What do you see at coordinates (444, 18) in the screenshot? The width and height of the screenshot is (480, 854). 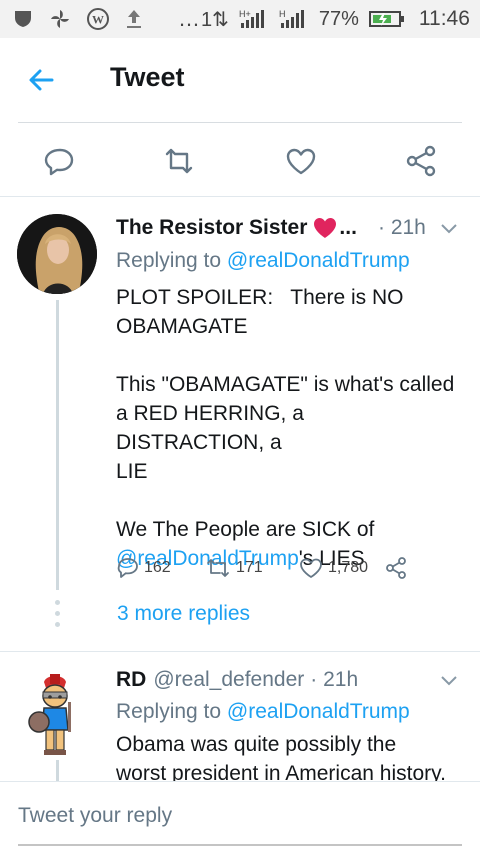 I see `clock: 11:46` at bounding box center [444, 18].